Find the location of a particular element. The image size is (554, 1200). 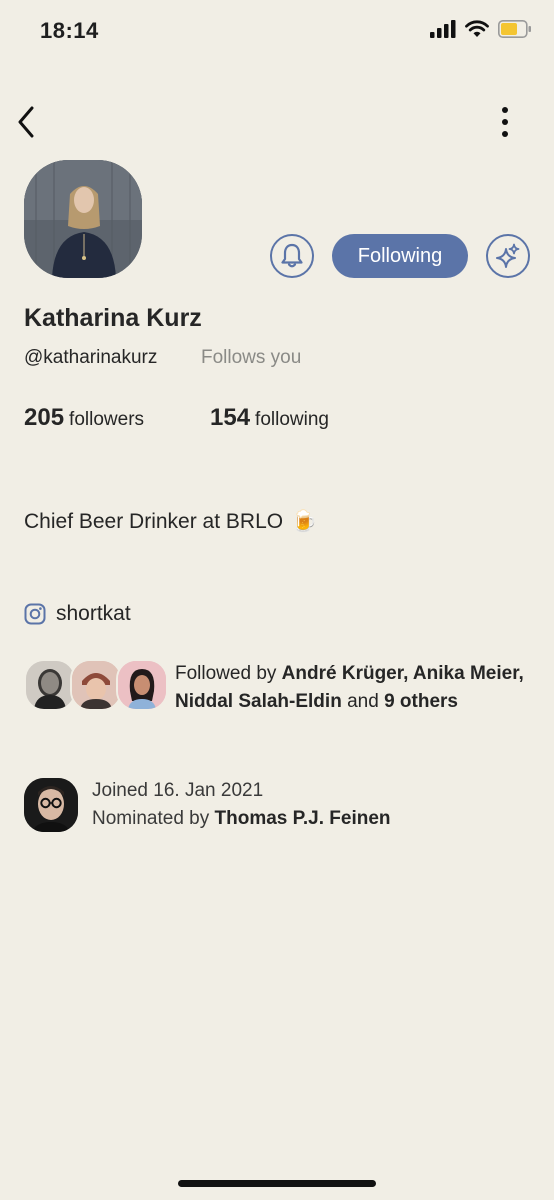

notification-bell-button is located at coordinates (292, 256).